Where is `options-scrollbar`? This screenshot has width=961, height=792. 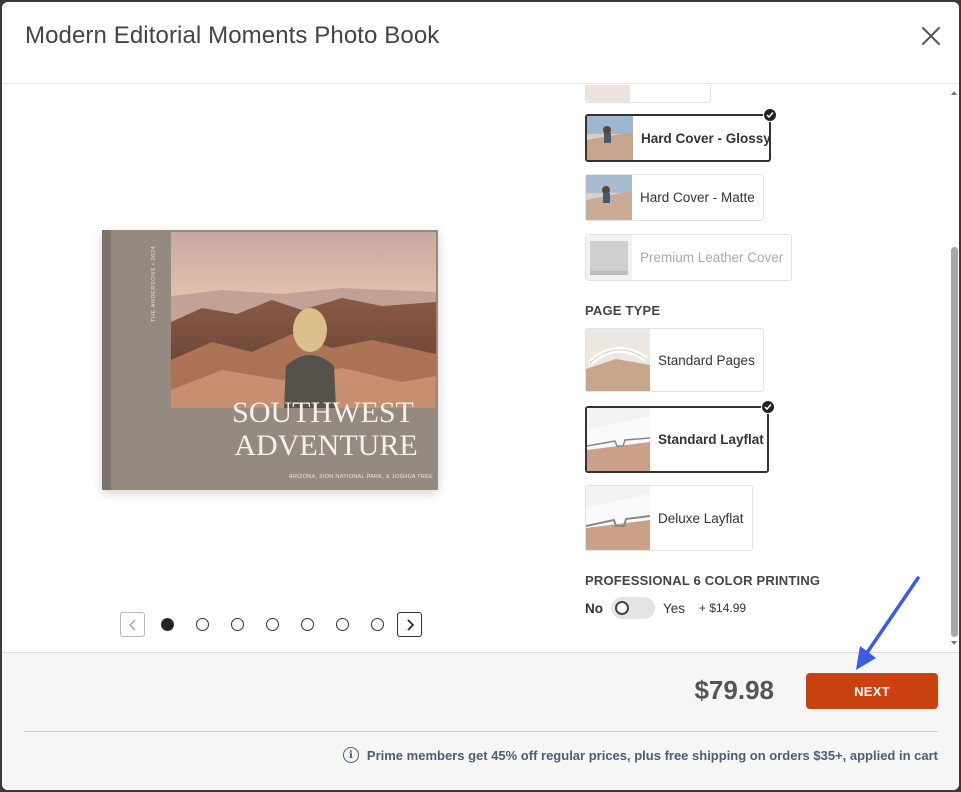 options-scrollbar is located at coordinates (953, 368).